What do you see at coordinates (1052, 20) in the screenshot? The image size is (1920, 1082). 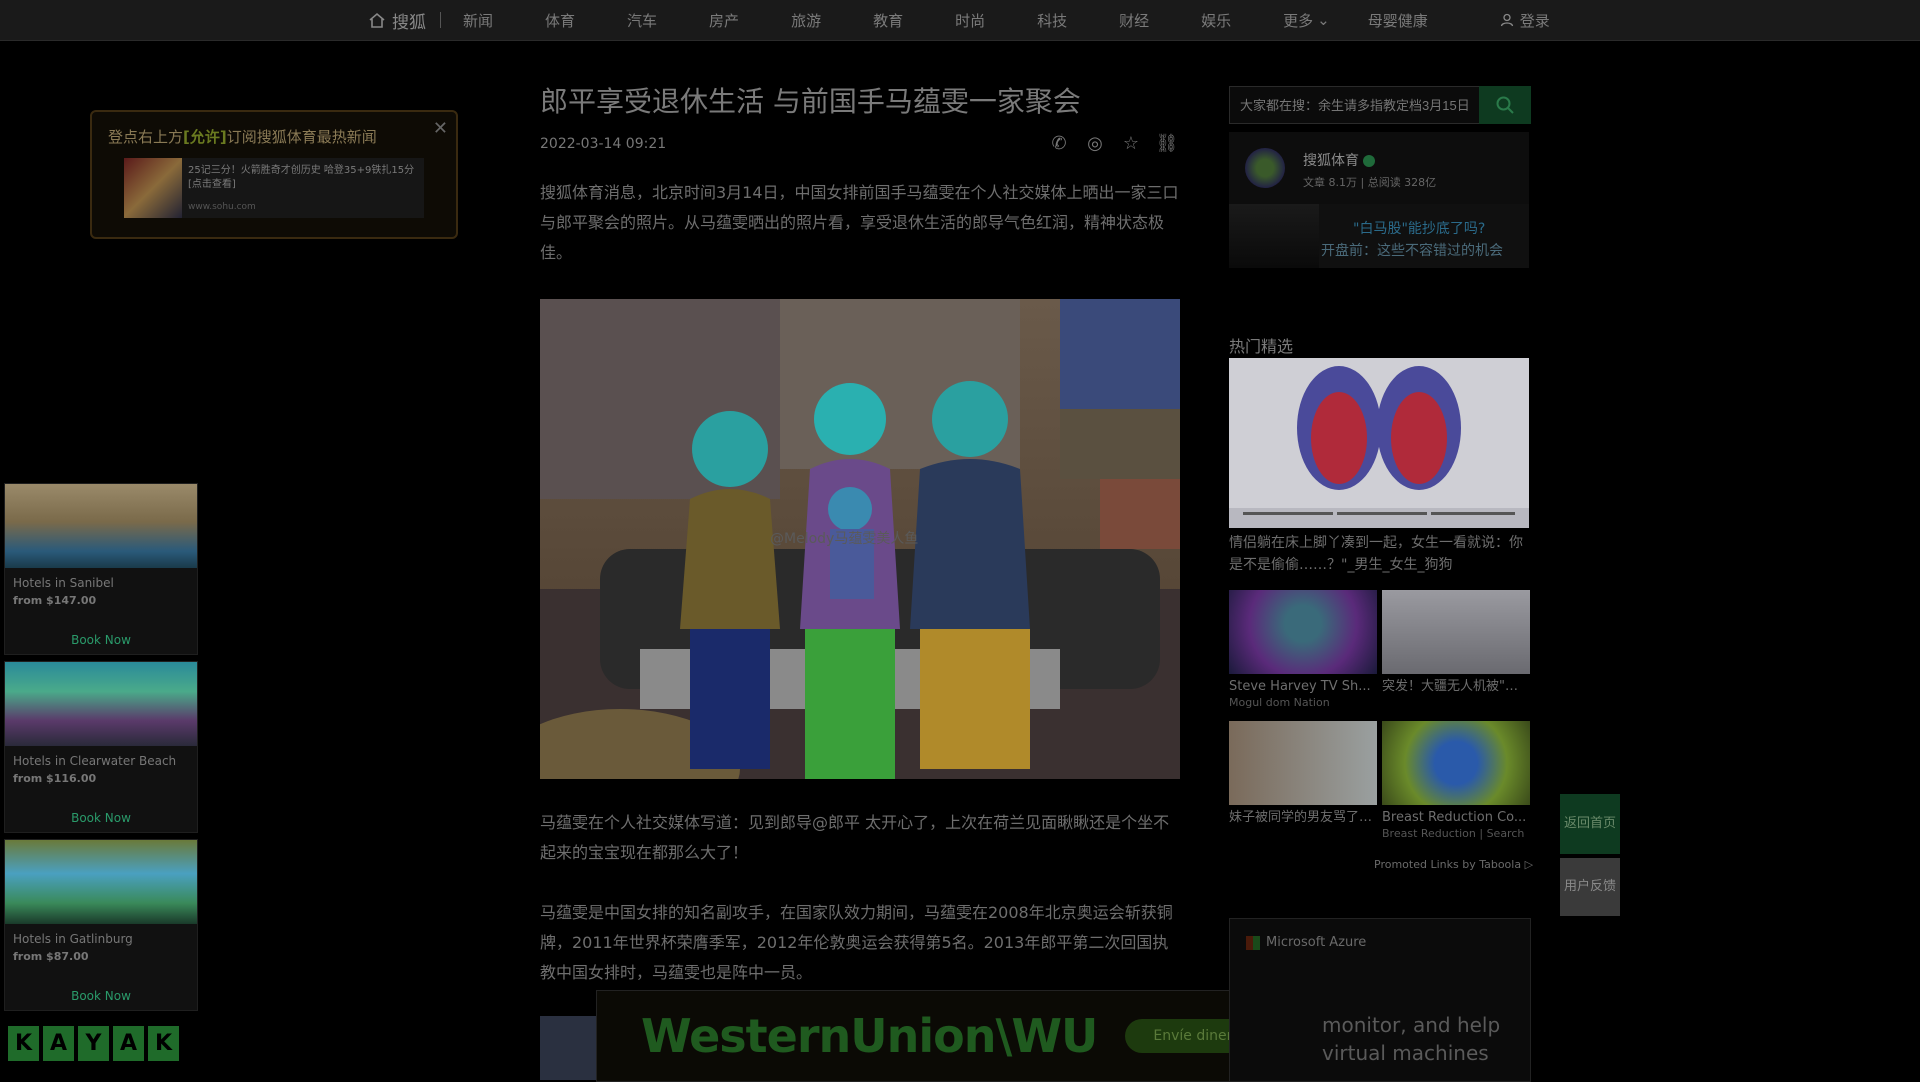 I see `nav-item-tech: 科技` at bounding box center [1052, 20].